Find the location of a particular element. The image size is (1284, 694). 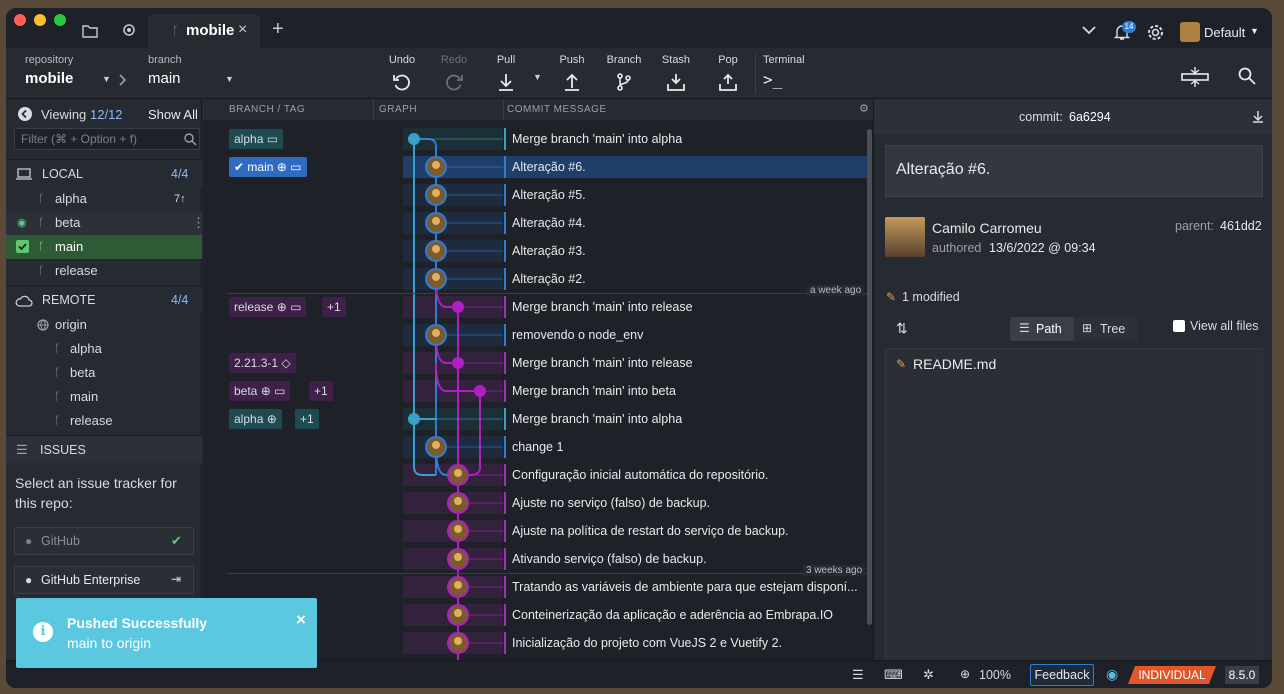

close-window-button is located at coordinates (20, 20).